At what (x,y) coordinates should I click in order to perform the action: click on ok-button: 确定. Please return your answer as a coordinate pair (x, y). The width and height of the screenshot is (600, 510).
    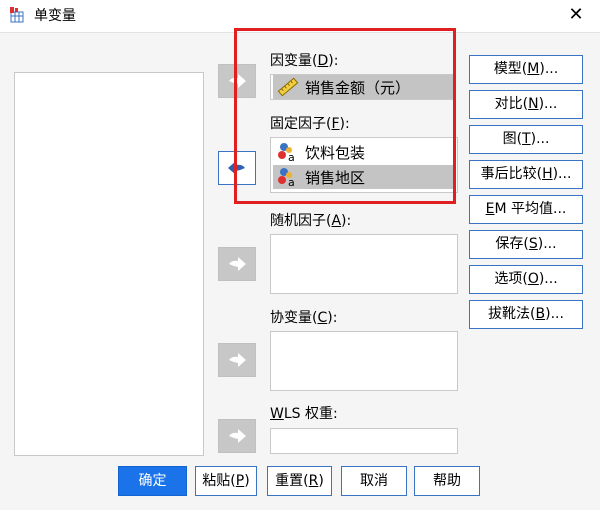
    Looking at the image, I should click on (152, 481).